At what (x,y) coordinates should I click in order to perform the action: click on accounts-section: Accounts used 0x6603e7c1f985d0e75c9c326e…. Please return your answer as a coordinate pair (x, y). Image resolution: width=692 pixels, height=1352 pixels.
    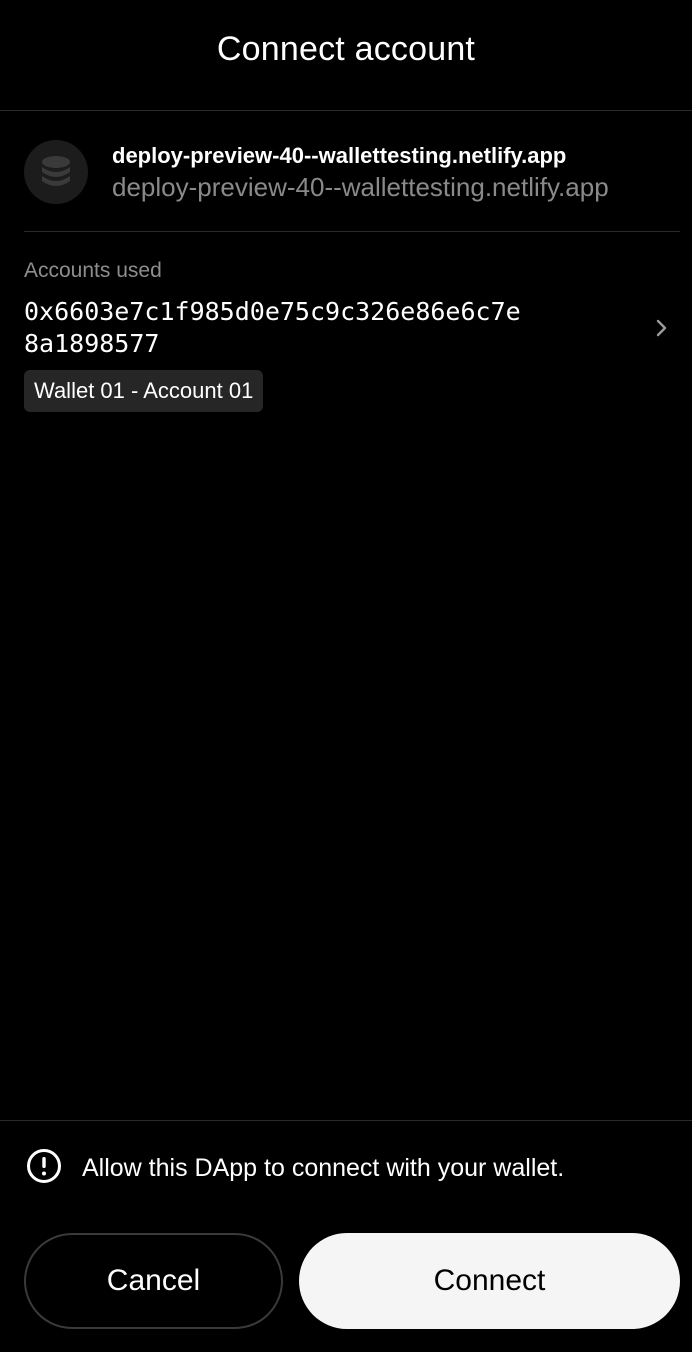
    Looking at the image, I should click on (348, 334).